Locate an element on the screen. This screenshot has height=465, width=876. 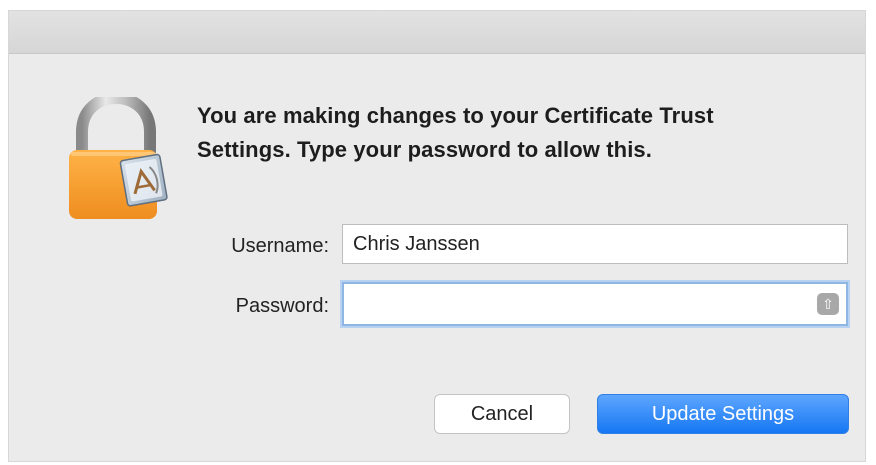
username-input: Chris Janssen is located at coordinates (595, 244).